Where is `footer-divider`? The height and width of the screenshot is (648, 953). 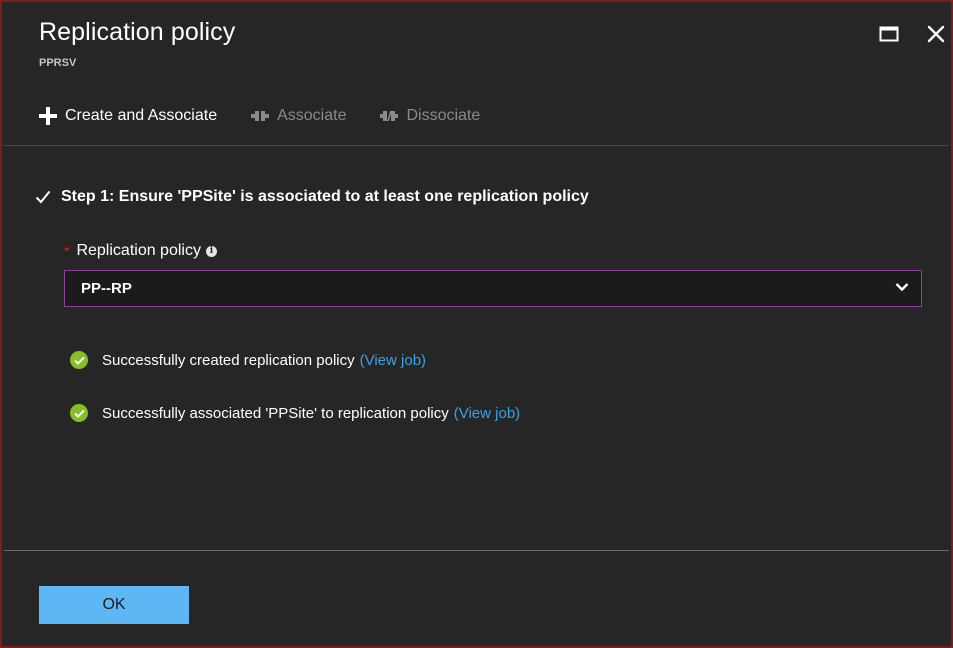 footer-divider is located at coordinates (476, 550).